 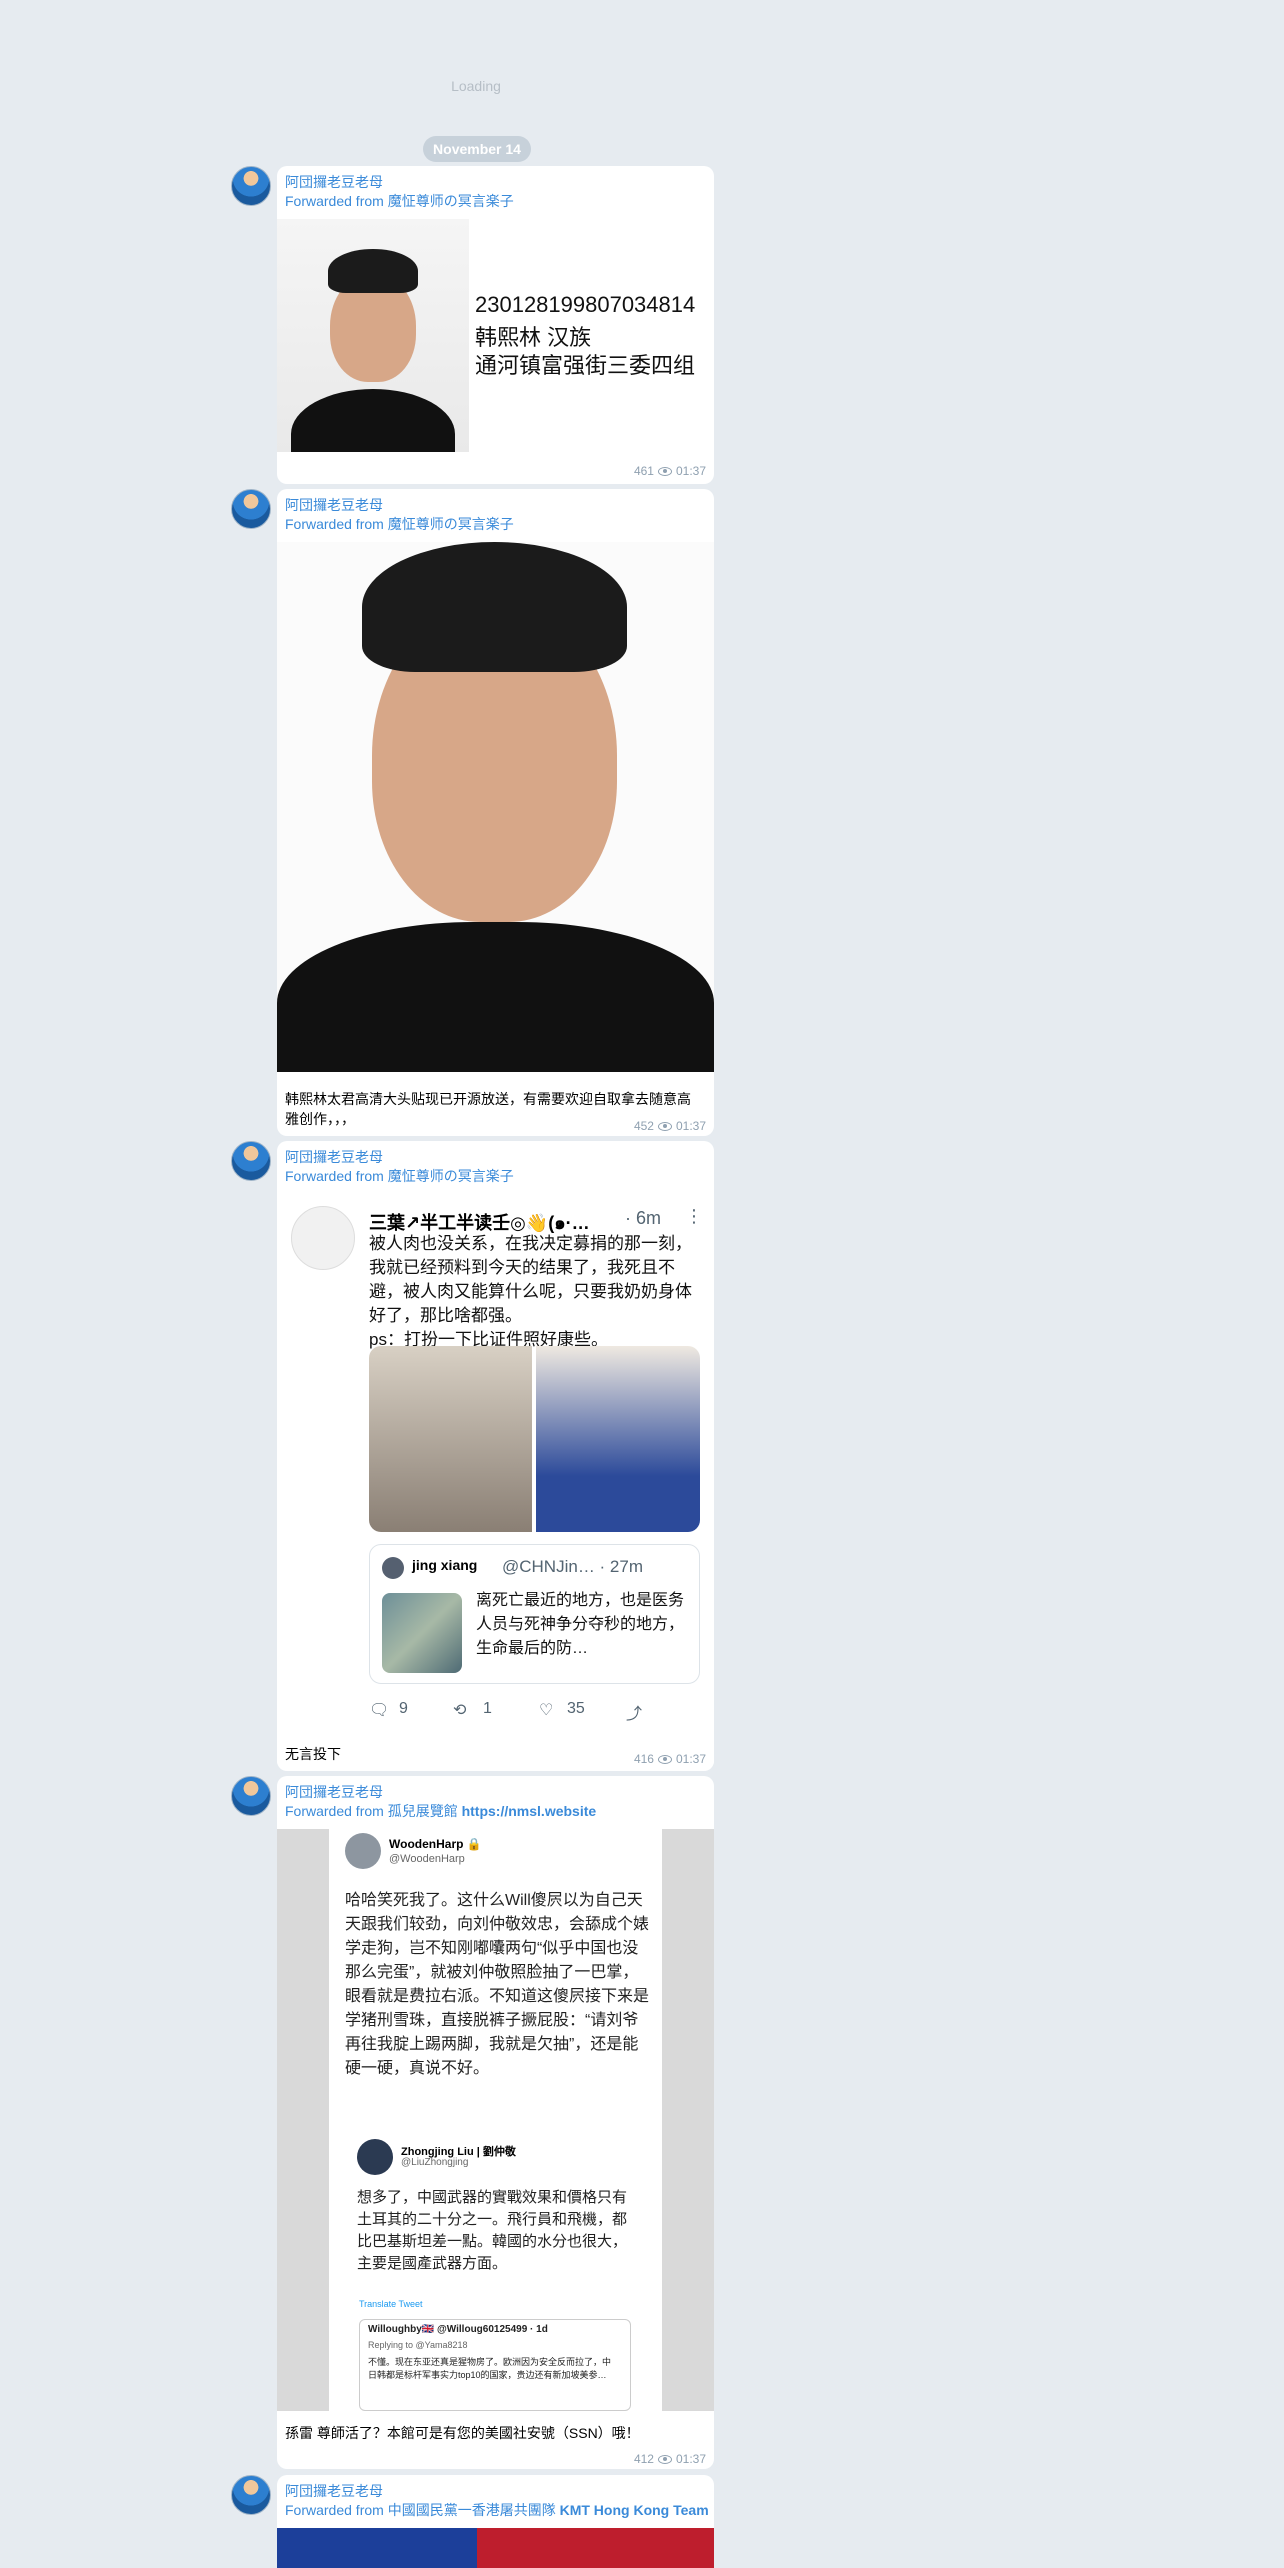 What do you see at coordinates (495, 807) in the screenshot?
I see `portrait-photo` at bounding box center [495, 807].